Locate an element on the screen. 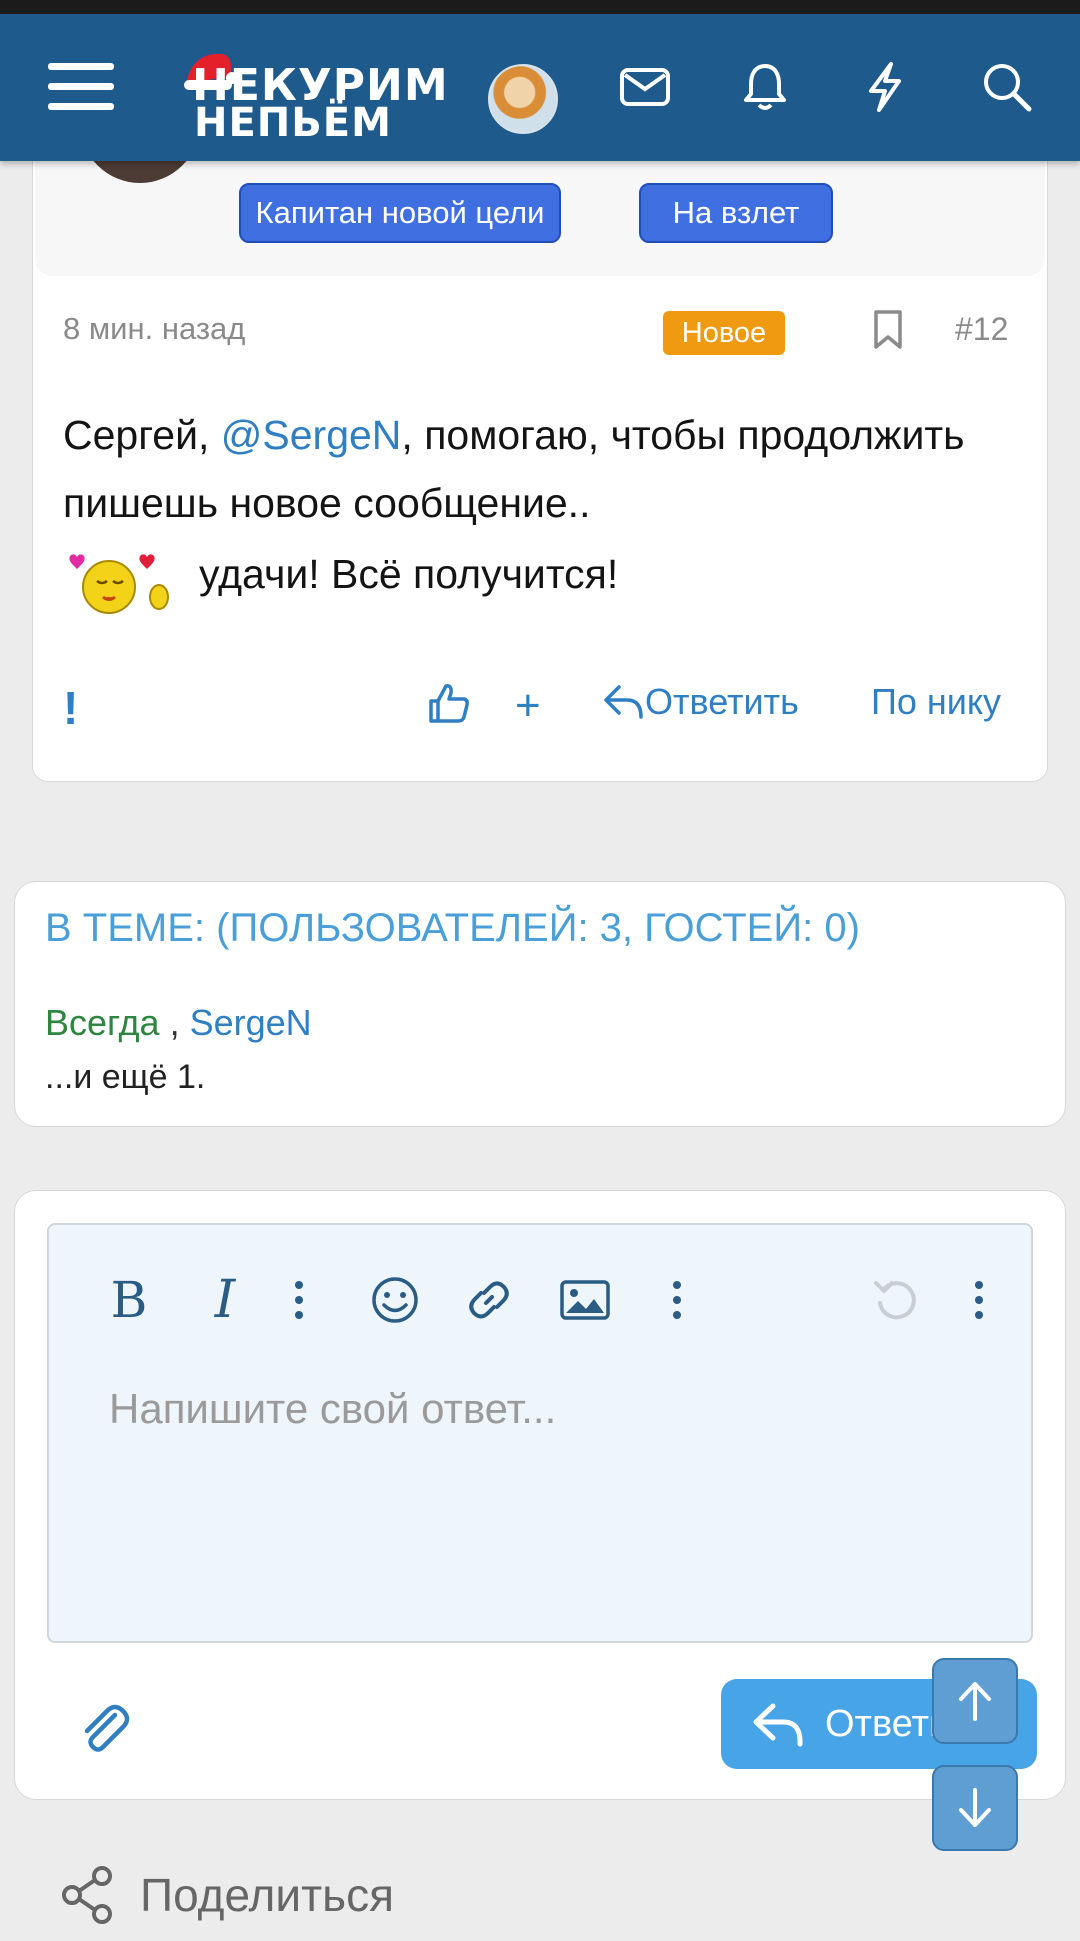  luck-text: удачи! Всё получится! is located at coordinates (409, 574).